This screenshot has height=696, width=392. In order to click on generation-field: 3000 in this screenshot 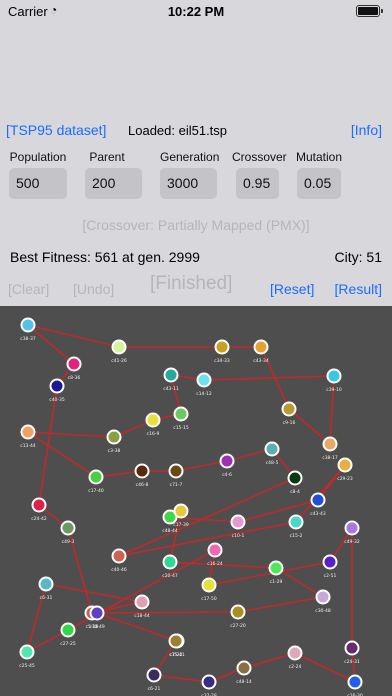, I will do `click(188, 183)`.